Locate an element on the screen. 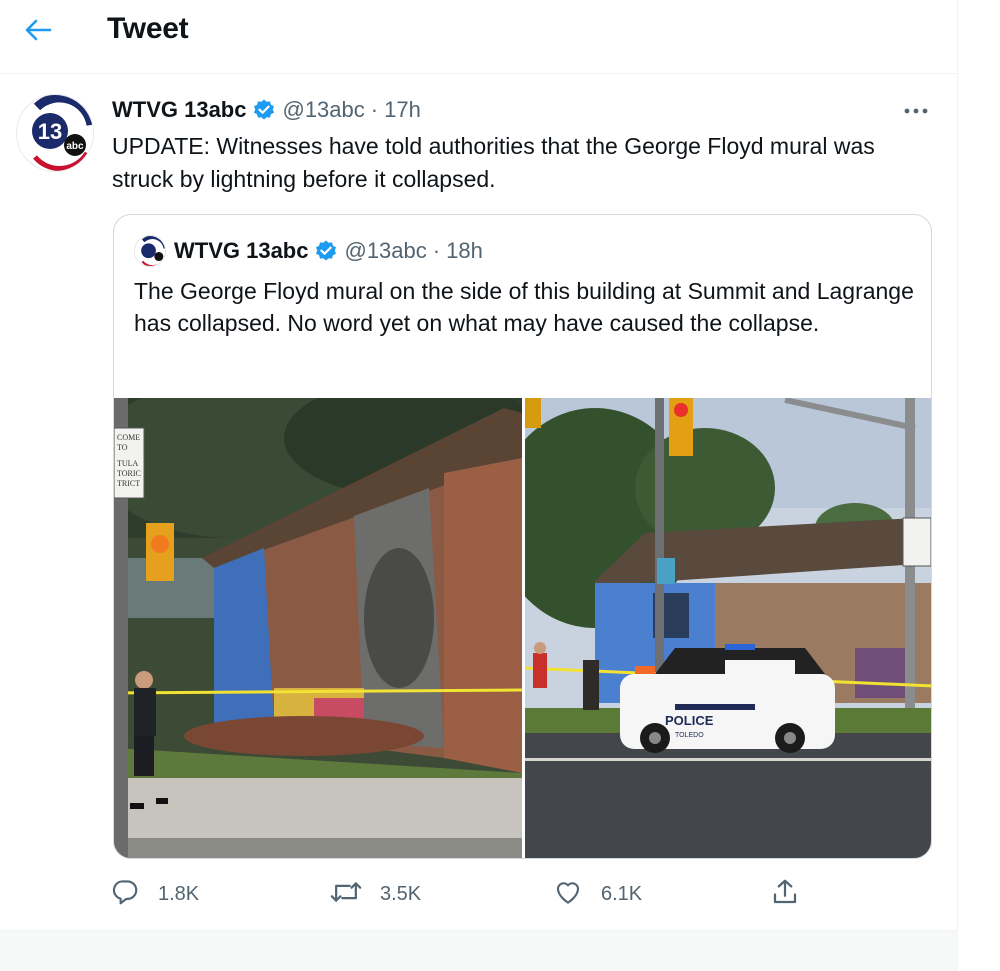 This screenshot has height=971, width=1000. share-icon is located at coordinates (785, 894).